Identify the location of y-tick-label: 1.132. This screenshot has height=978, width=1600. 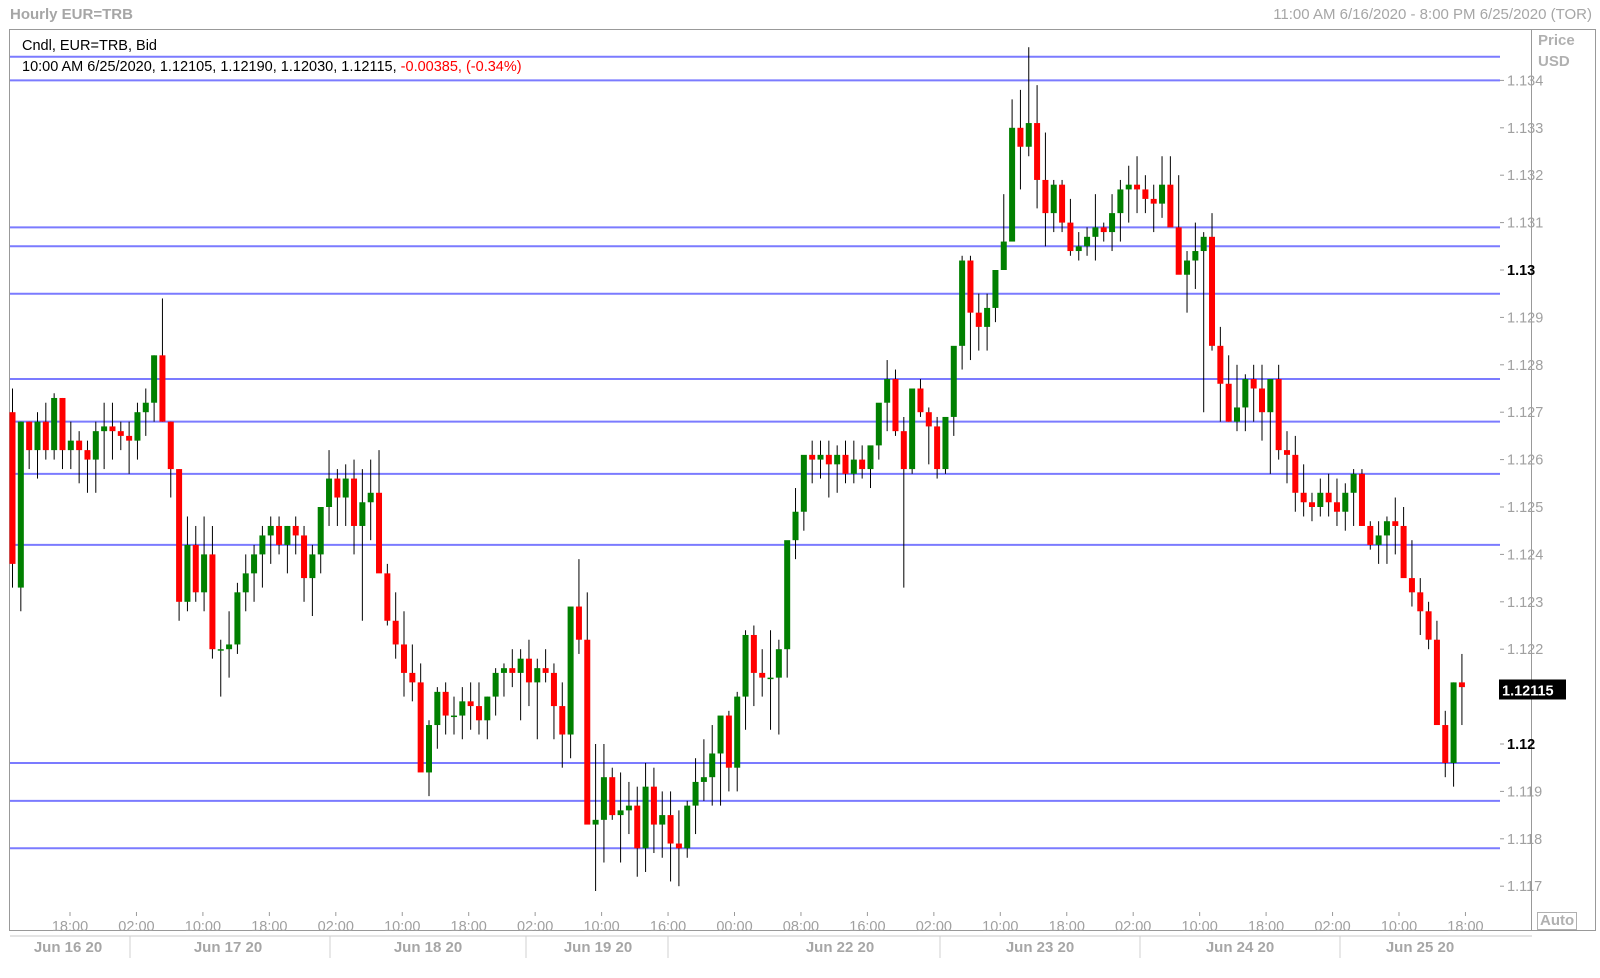
(1525, 176).